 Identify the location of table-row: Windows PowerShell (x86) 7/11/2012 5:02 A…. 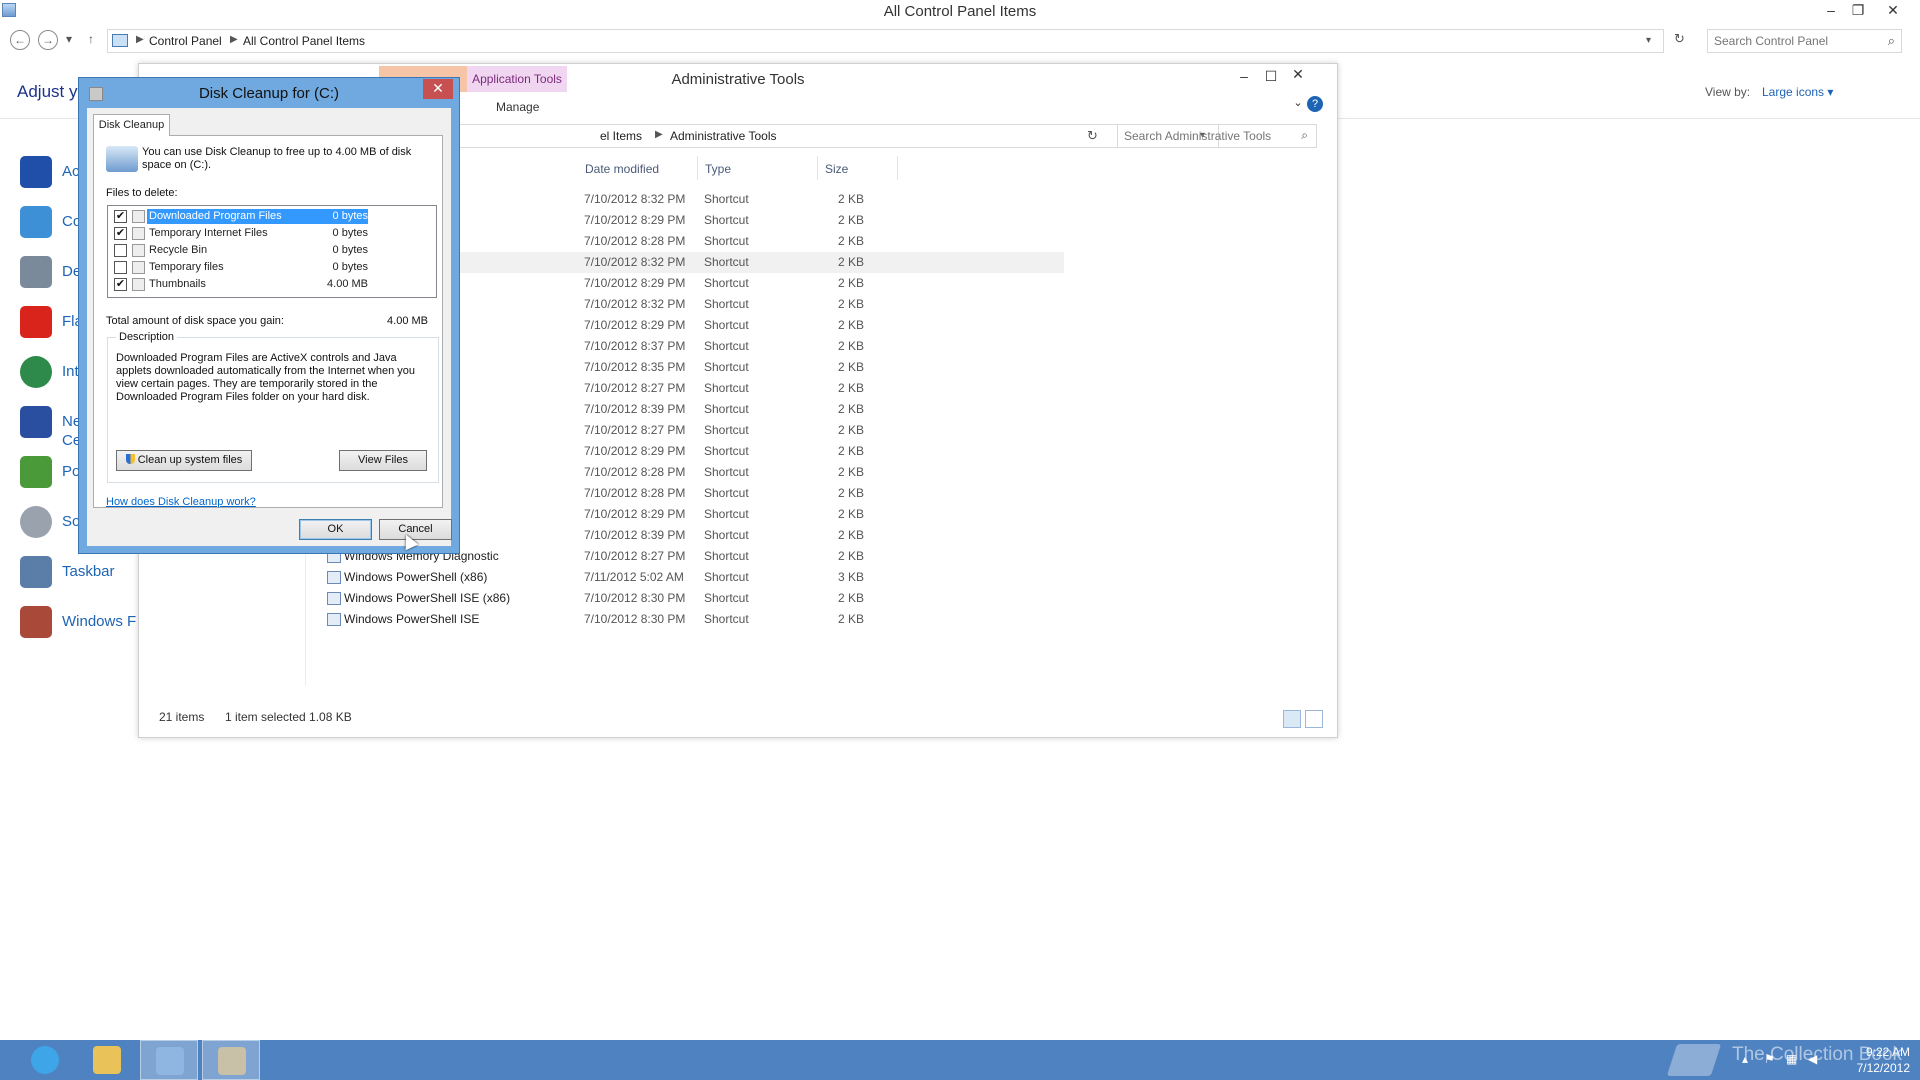
(689, 577).